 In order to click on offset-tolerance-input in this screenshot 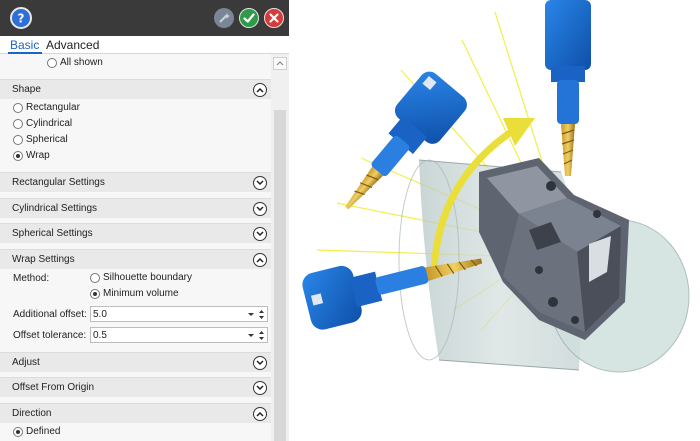, I will do `click(168, 335)`.